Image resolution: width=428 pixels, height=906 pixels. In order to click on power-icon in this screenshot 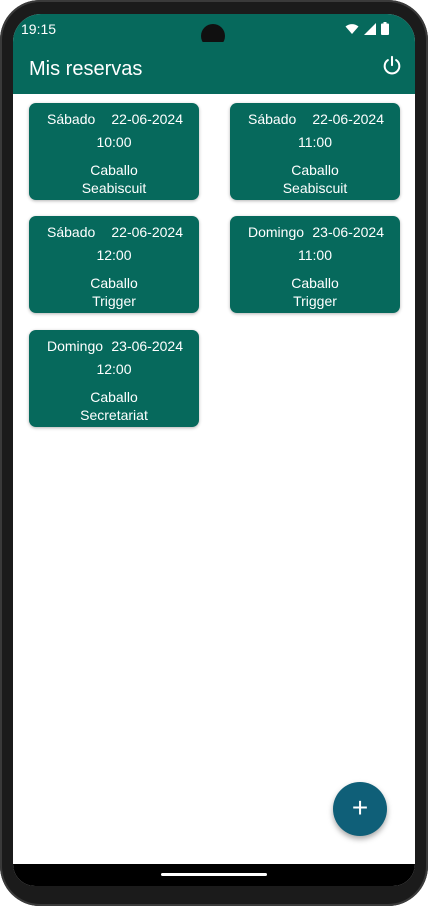, I will do `click(392, 66)`.